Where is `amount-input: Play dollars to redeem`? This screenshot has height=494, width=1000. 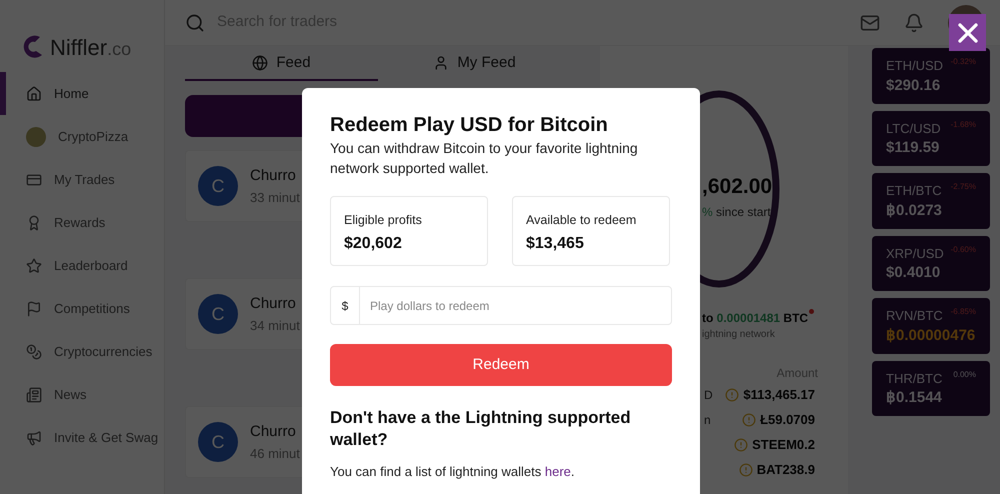 amount-input: Play dollars to redeem is located at coordinates (515, 305).